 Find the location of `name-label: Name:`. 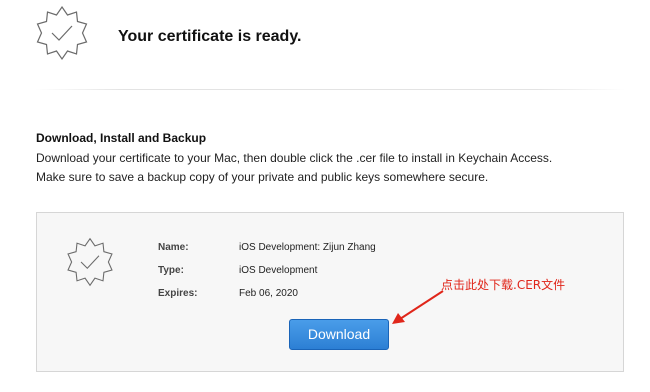

name-label: Name: is located at coordinates (173, 247).